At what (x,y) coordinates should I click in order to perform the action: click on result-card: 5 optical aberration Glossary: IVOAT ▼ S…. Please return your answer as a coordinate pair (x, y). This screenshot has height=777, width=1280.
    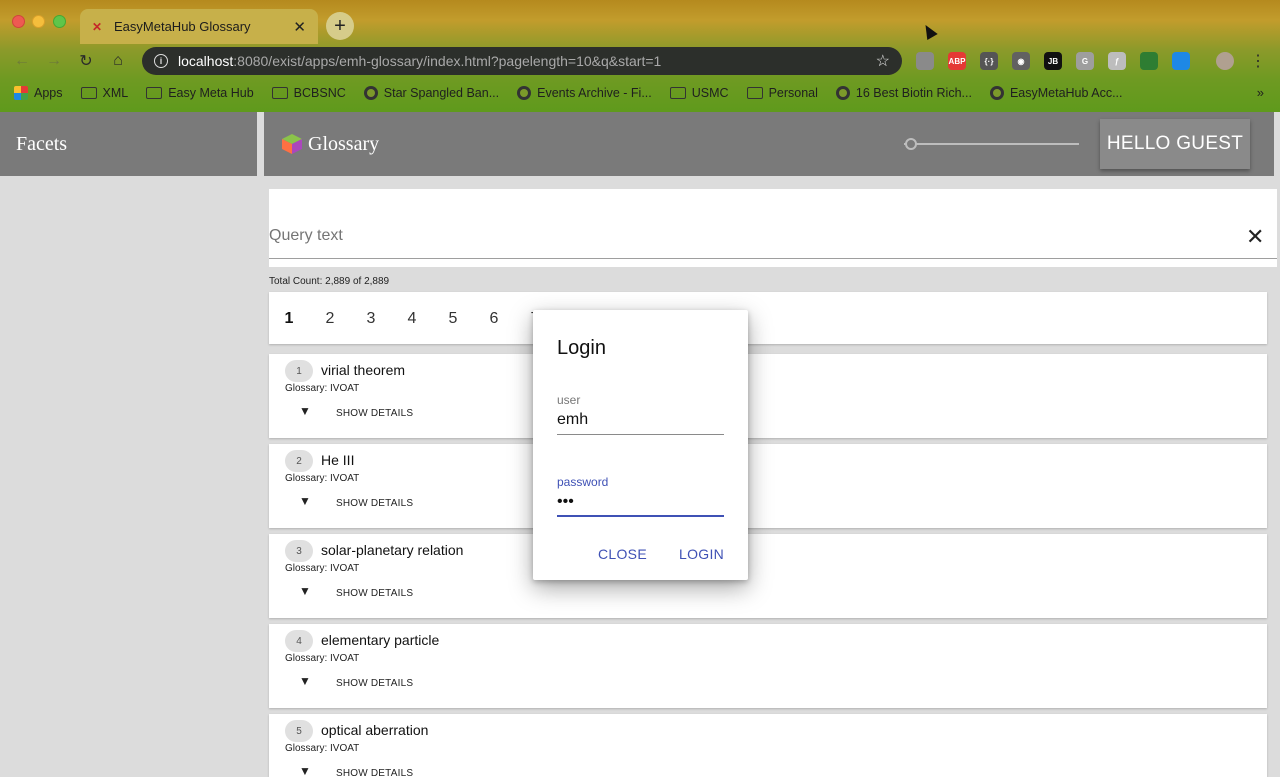
    Looking at the image, I should click on (768, 745).